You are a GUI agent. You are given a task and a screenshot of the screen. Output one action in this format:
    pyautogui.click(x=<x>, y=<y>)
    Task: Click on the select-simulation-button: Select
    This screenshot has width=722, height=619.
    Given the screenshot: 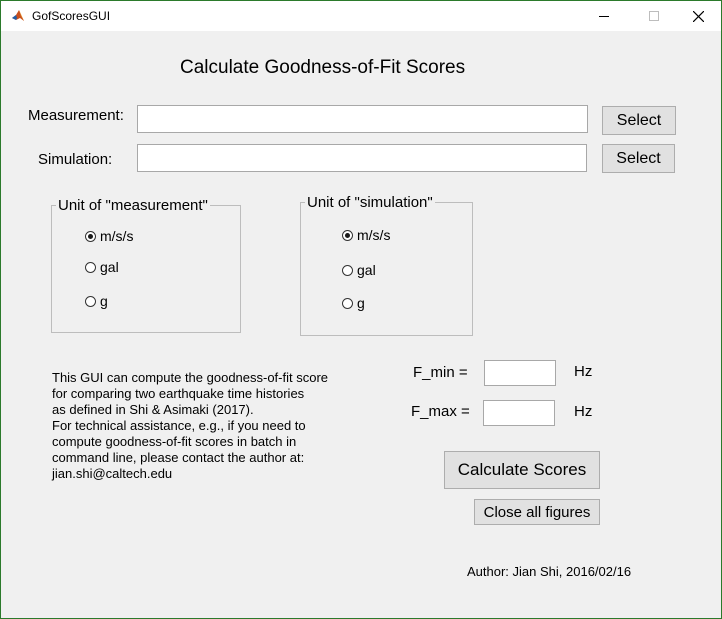 What is the action you would take?
    pyautogui.click(x=638, y=158)
    